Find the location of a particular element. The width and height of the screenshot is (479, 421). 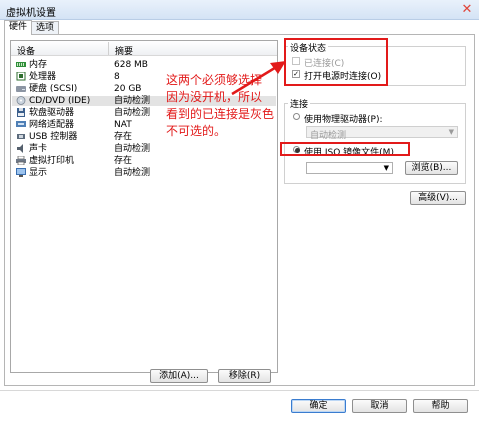

physical-drive-select: 自动检测 ▼ is located at coordinates (382, 133).